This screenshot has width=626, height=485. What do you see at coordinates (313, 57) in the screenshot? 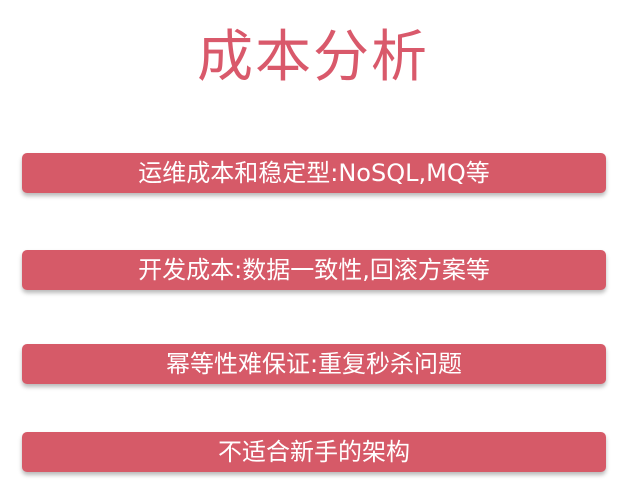
I see `slide-title: 成本分析` at bounding box center [313, 57].